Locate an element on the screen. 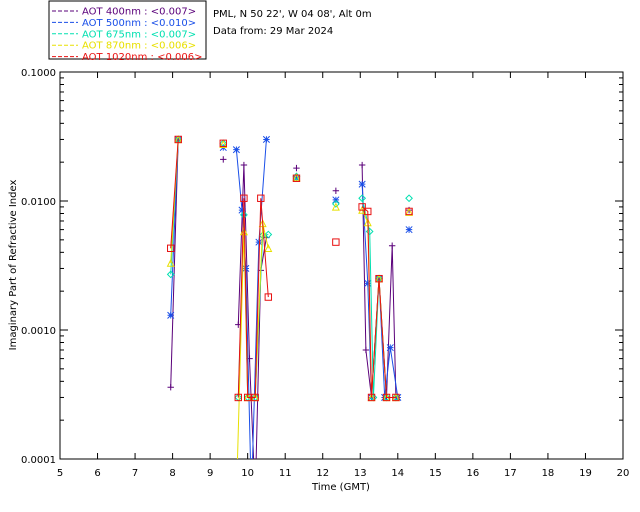 The width and height of the screenshot is (640, 512). y-axis-label: Imaginary Part of Refractive Index is located at coordinates (13, 265).